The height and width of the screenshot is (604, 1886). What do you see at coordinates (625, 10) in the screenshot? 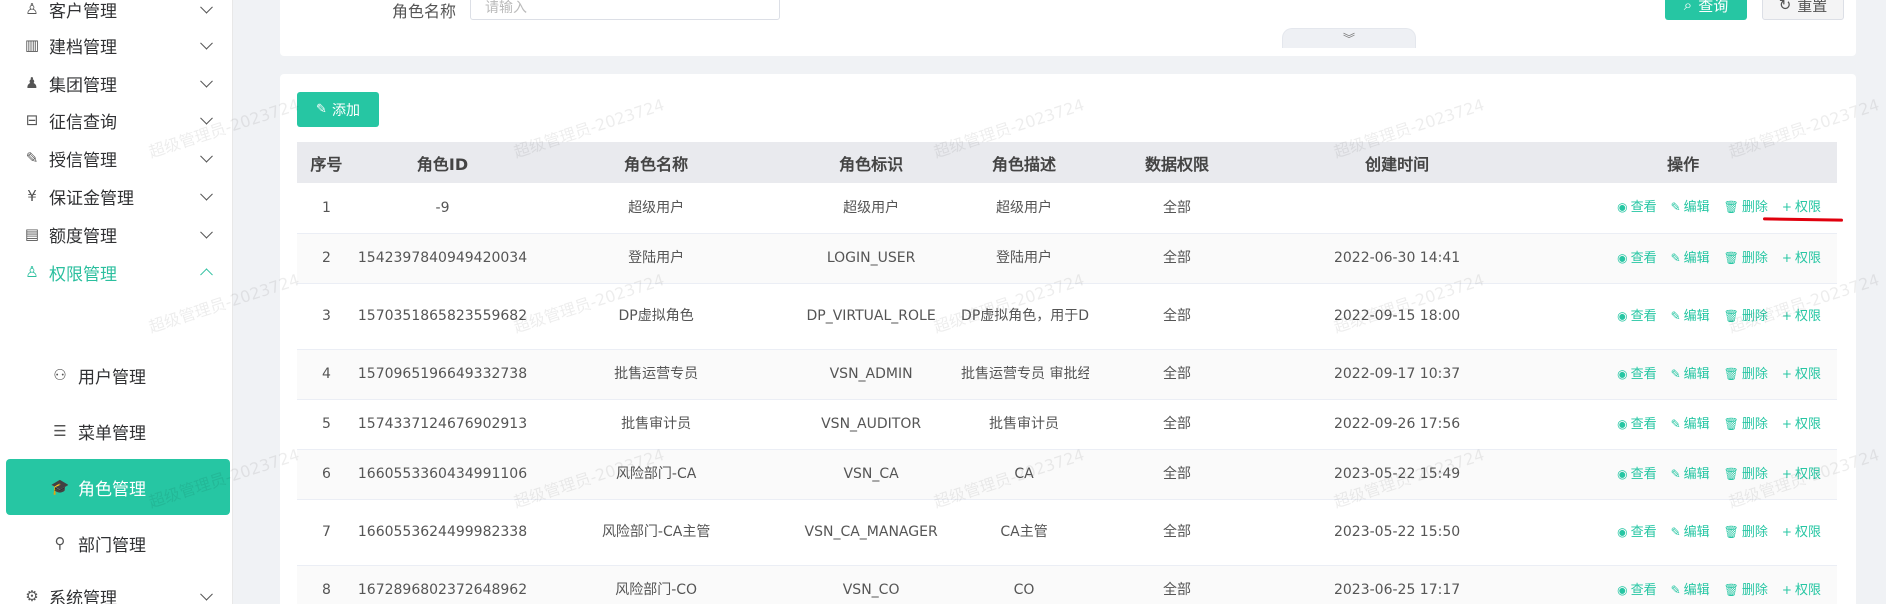
I see `role-name-input: 请输入` at bounding box center [625, 10].